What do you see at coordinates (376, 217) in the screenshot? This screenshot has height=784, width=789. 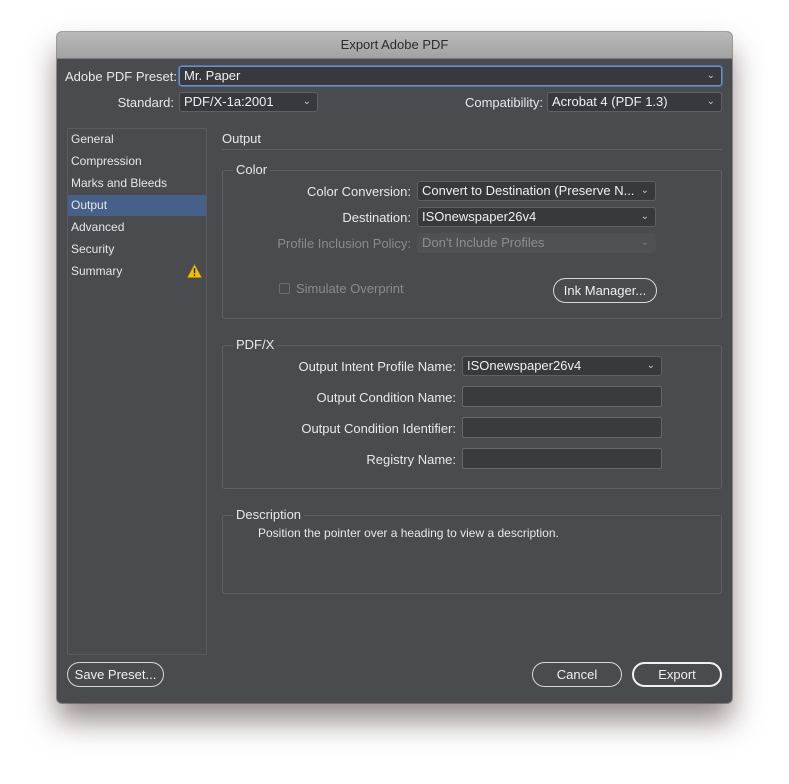 I see `destination-label: Destination:` at bounding box center [376, 217].